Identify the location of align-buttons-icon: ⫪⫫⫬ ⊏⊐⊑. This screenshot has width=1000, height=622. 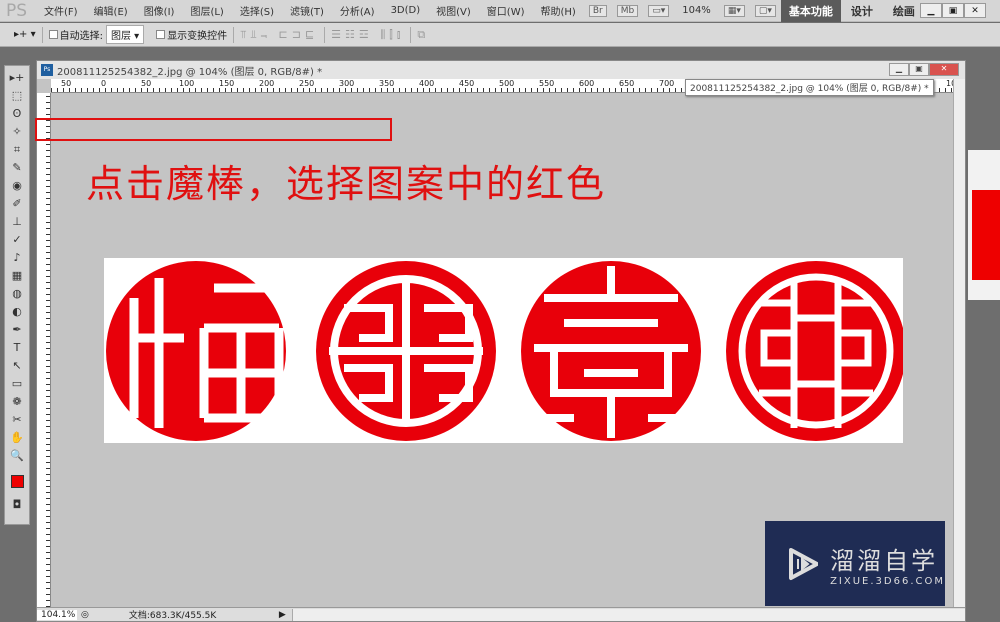
(279, 35).